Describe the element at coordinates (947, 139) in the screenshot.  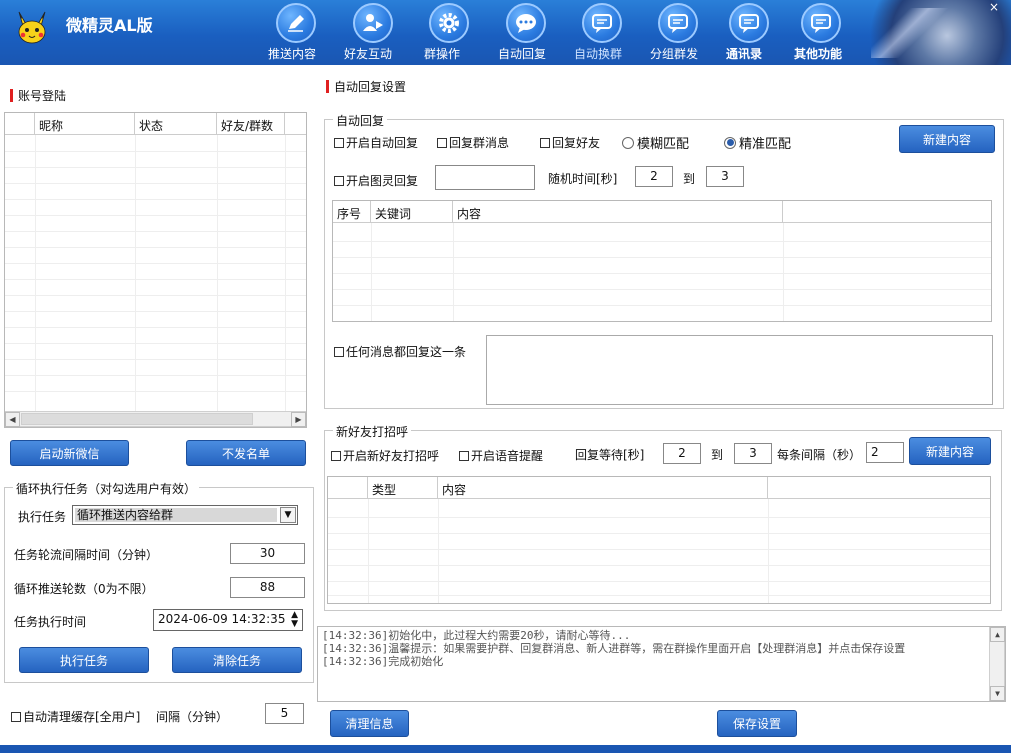
I see `new-content-button: 新建内容` at that location.